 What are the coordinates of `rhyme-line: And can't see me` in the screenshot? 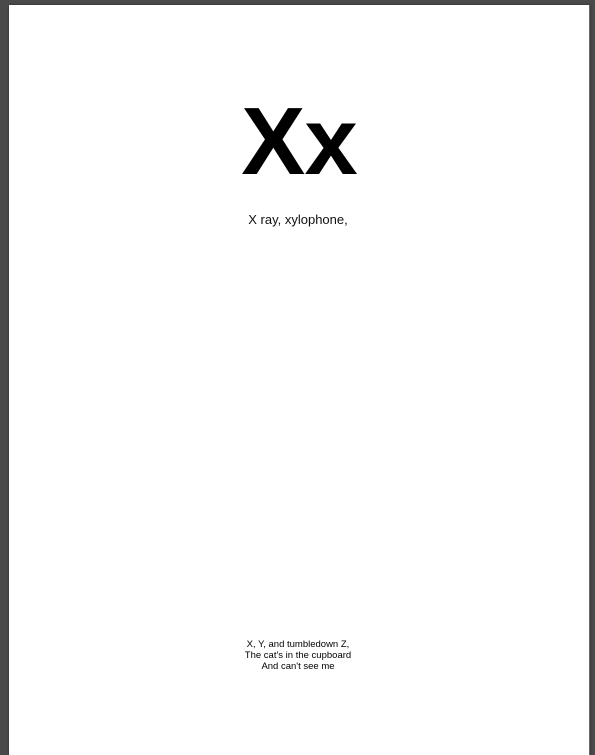 It's located at (298, 666).